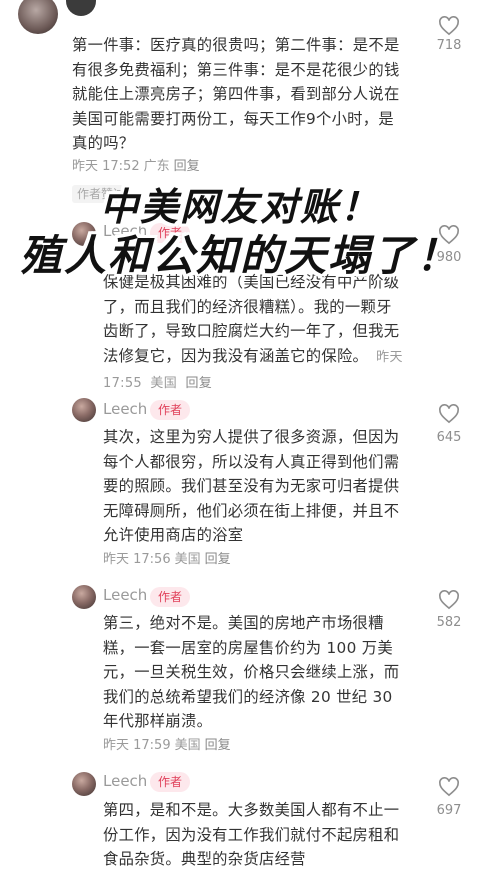 The image size is (480, 872). I want to click on comment-meta: 昨天 17:52 广东 回复, so click(138, 164).